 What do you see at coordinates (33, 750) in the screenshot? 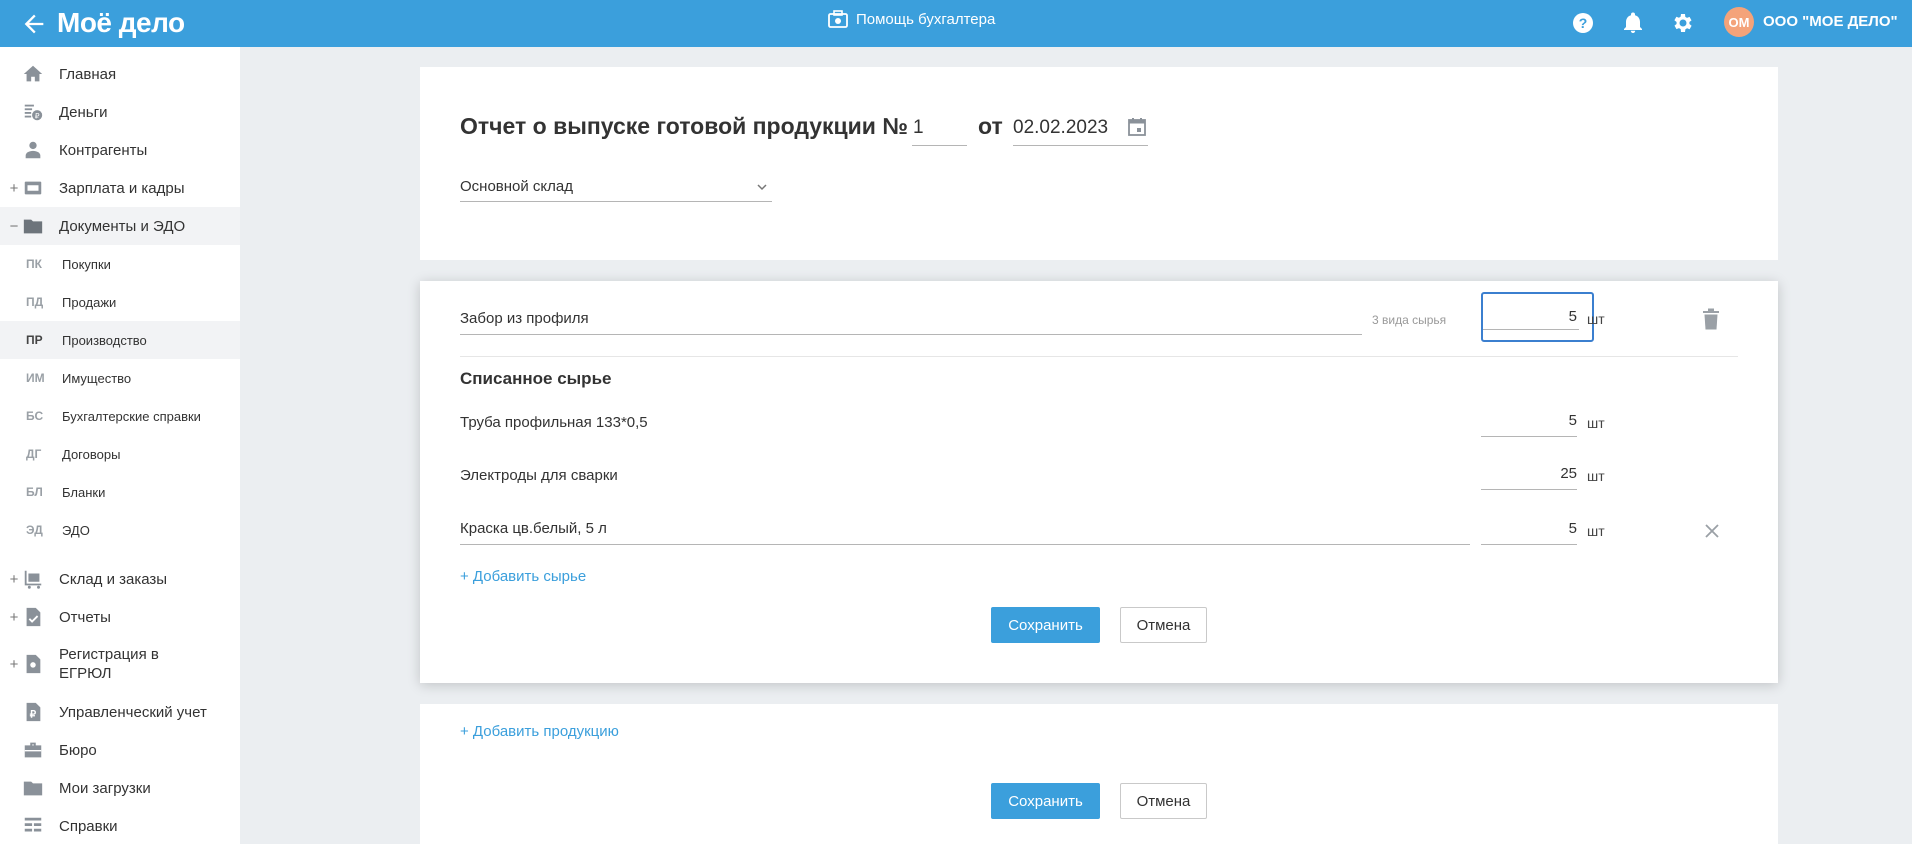
I see `briefcase-icon` at bounding box center [33, 750].